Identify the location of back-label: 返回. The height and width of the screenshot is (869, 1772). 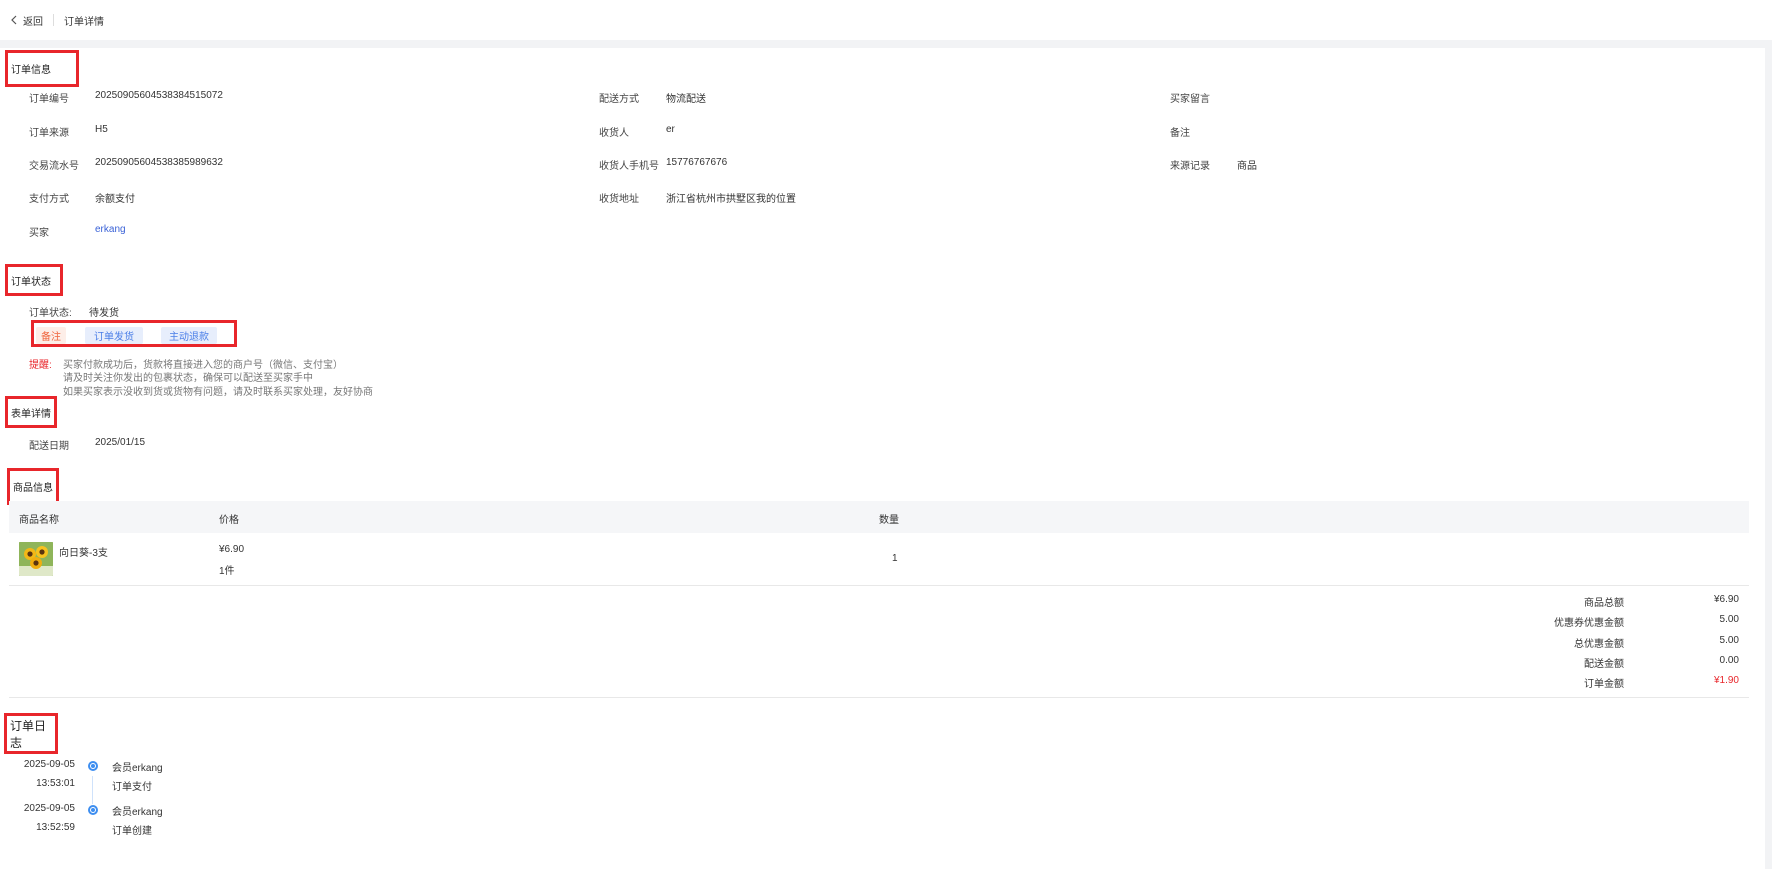
(33, 22).